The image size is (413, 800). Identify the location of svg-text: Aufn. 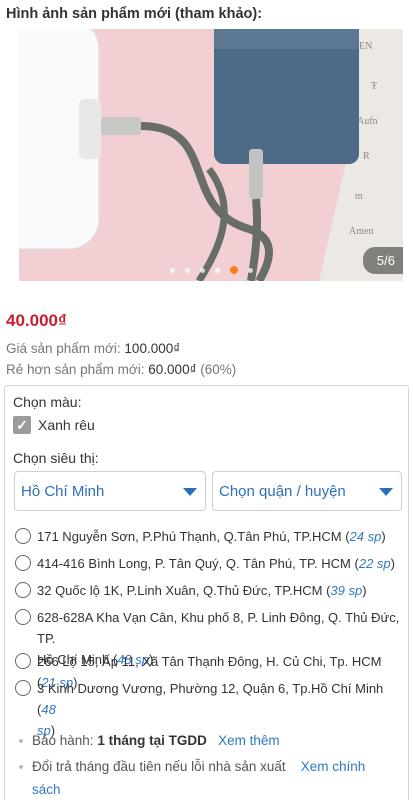
(367, 121).